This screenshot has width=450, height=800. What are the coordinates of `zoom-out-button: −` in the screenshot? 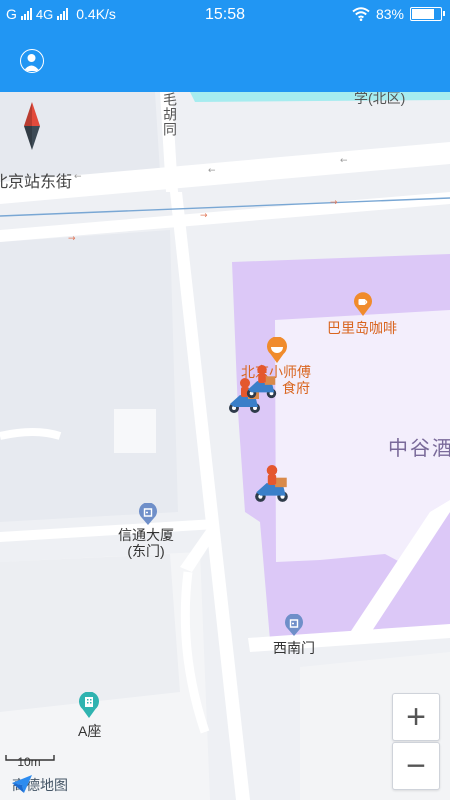 It's located at (416, 766).